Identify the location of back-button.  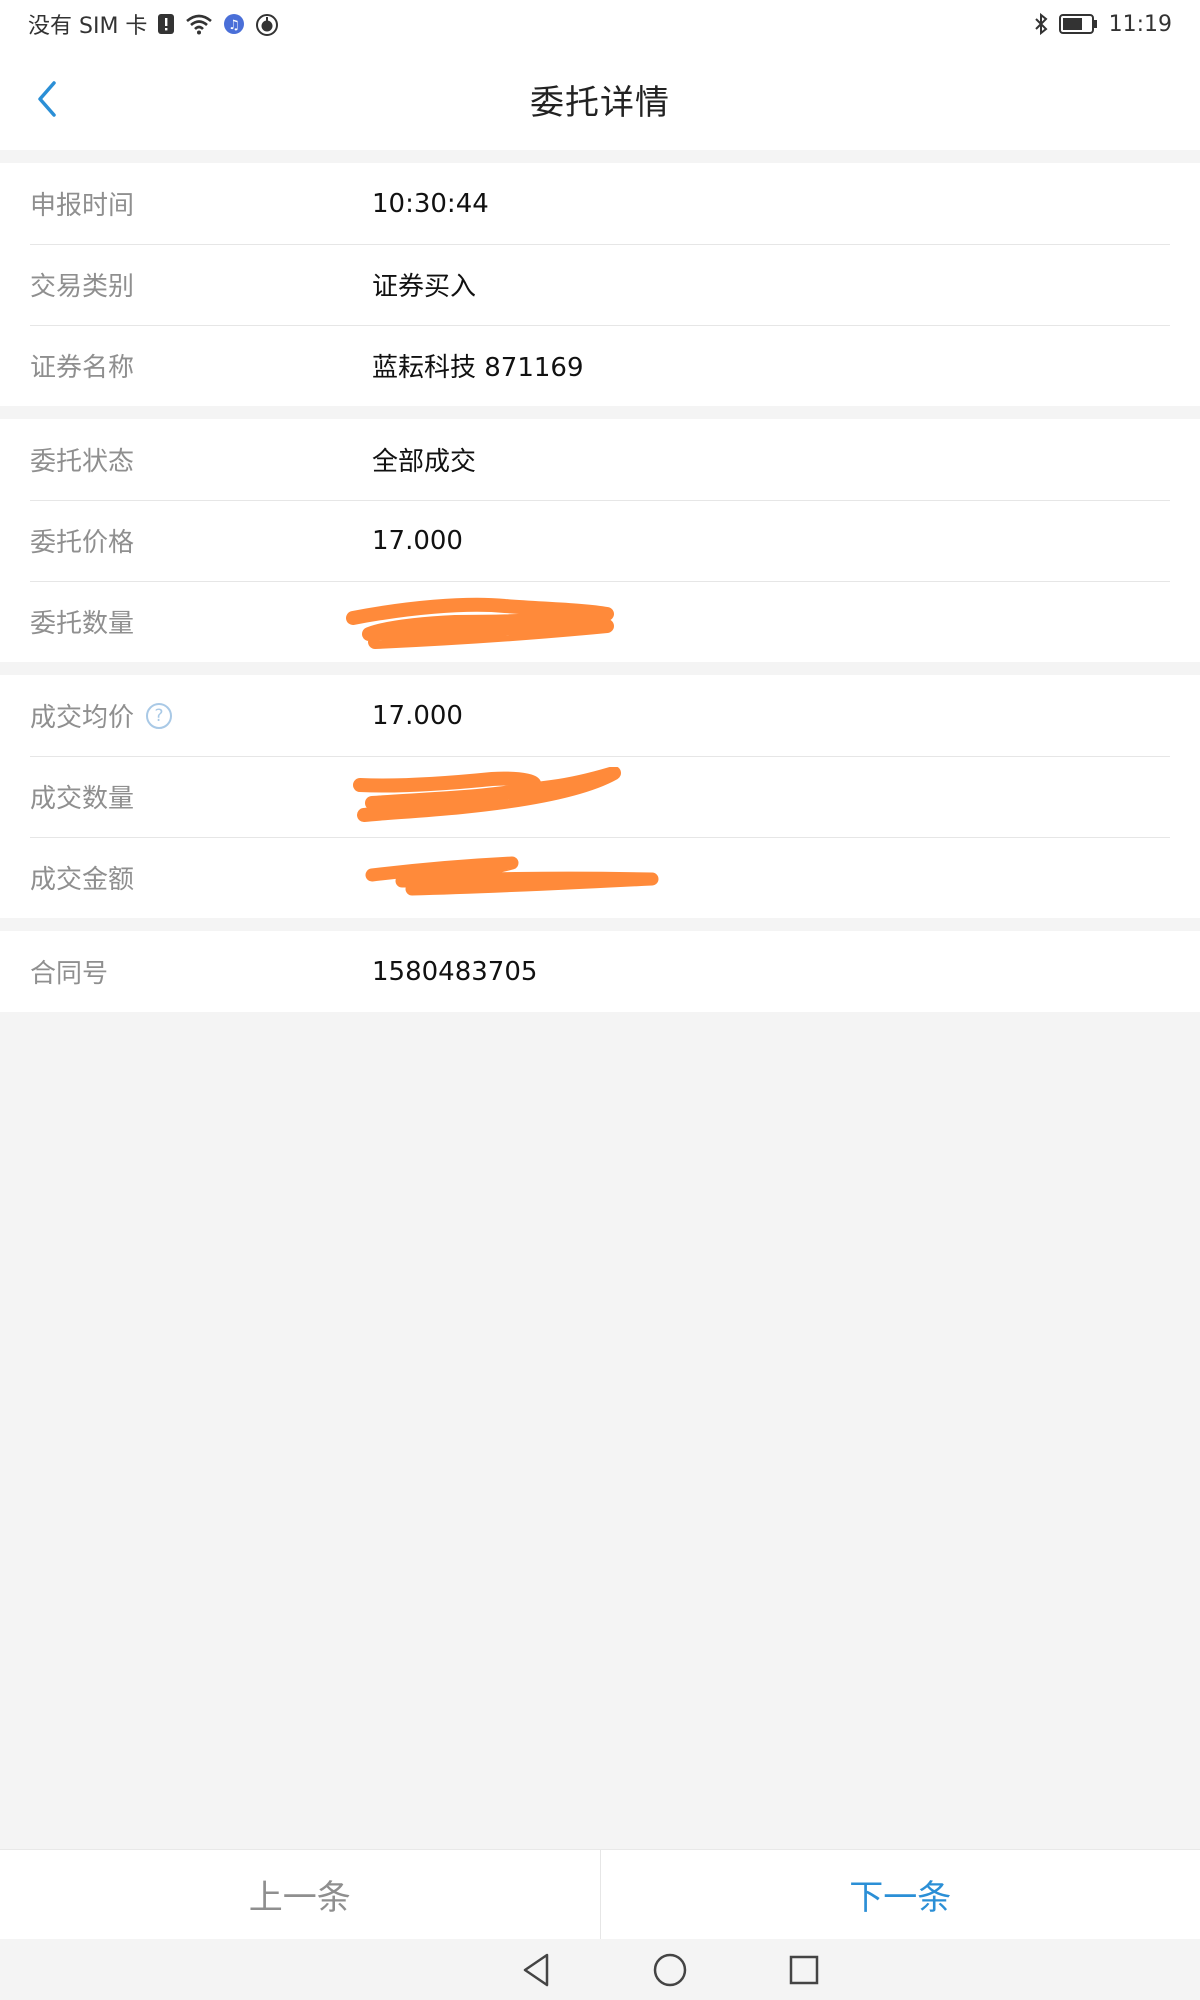
(47, 99).